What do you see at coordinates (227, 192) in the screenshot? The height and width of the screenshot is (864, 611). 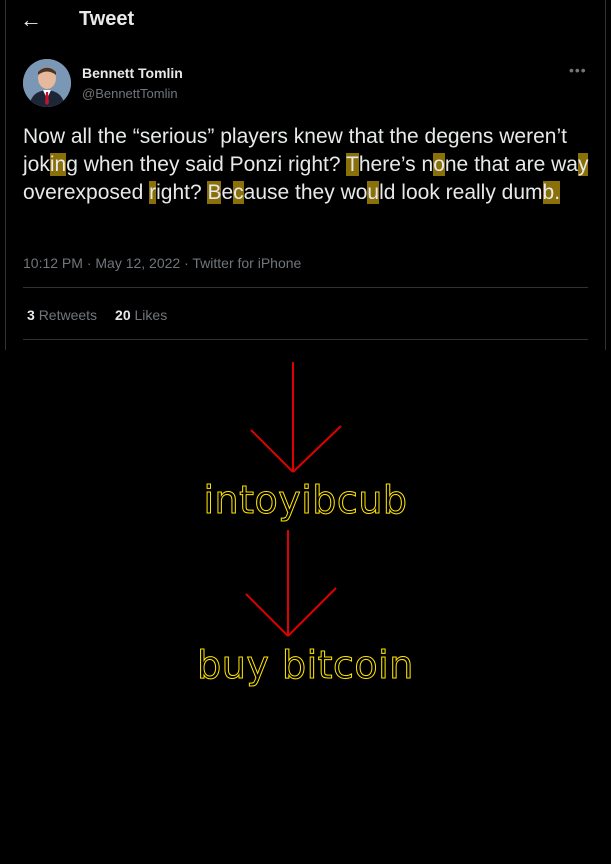 I see `tweet-text-segment: e` at bounding box center [227, 192].